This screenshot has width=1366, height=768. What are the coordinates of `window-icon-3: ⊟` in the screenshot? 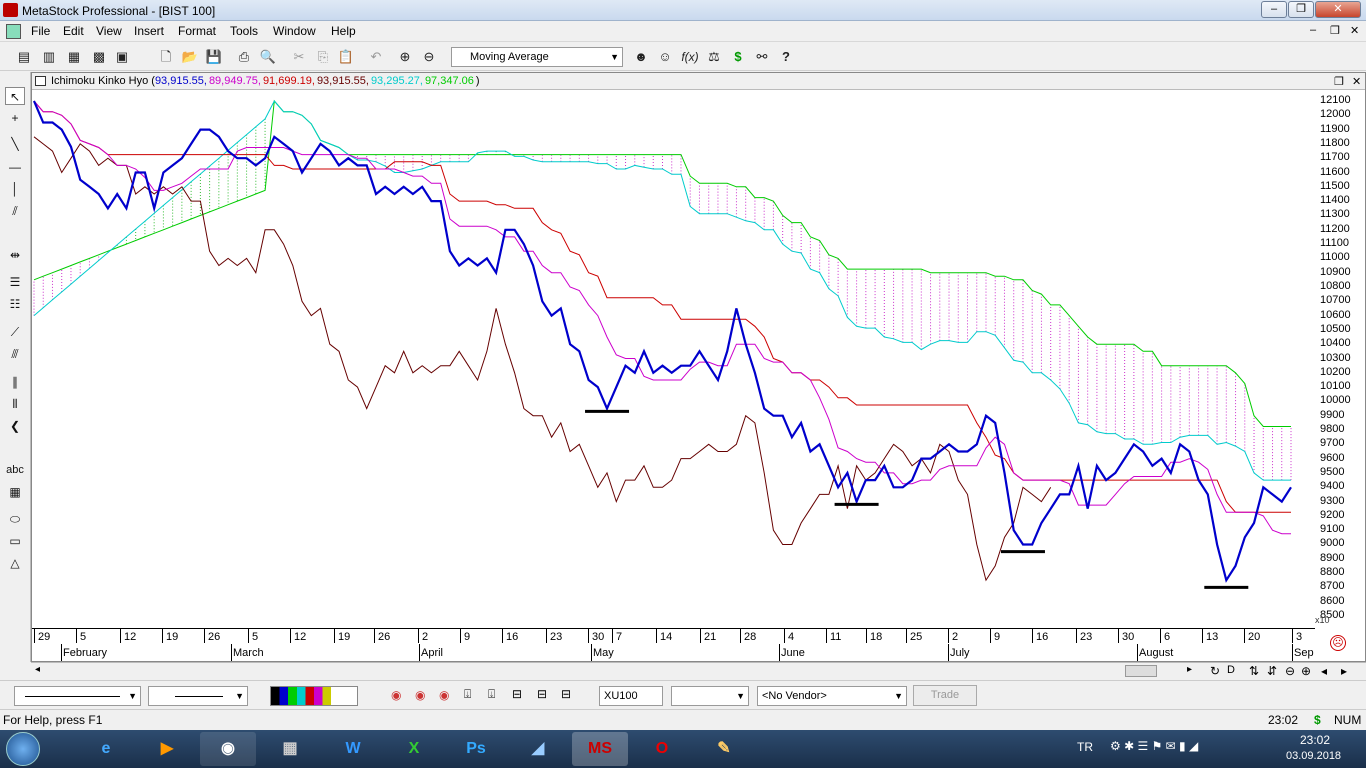 It's located at (566, 694).